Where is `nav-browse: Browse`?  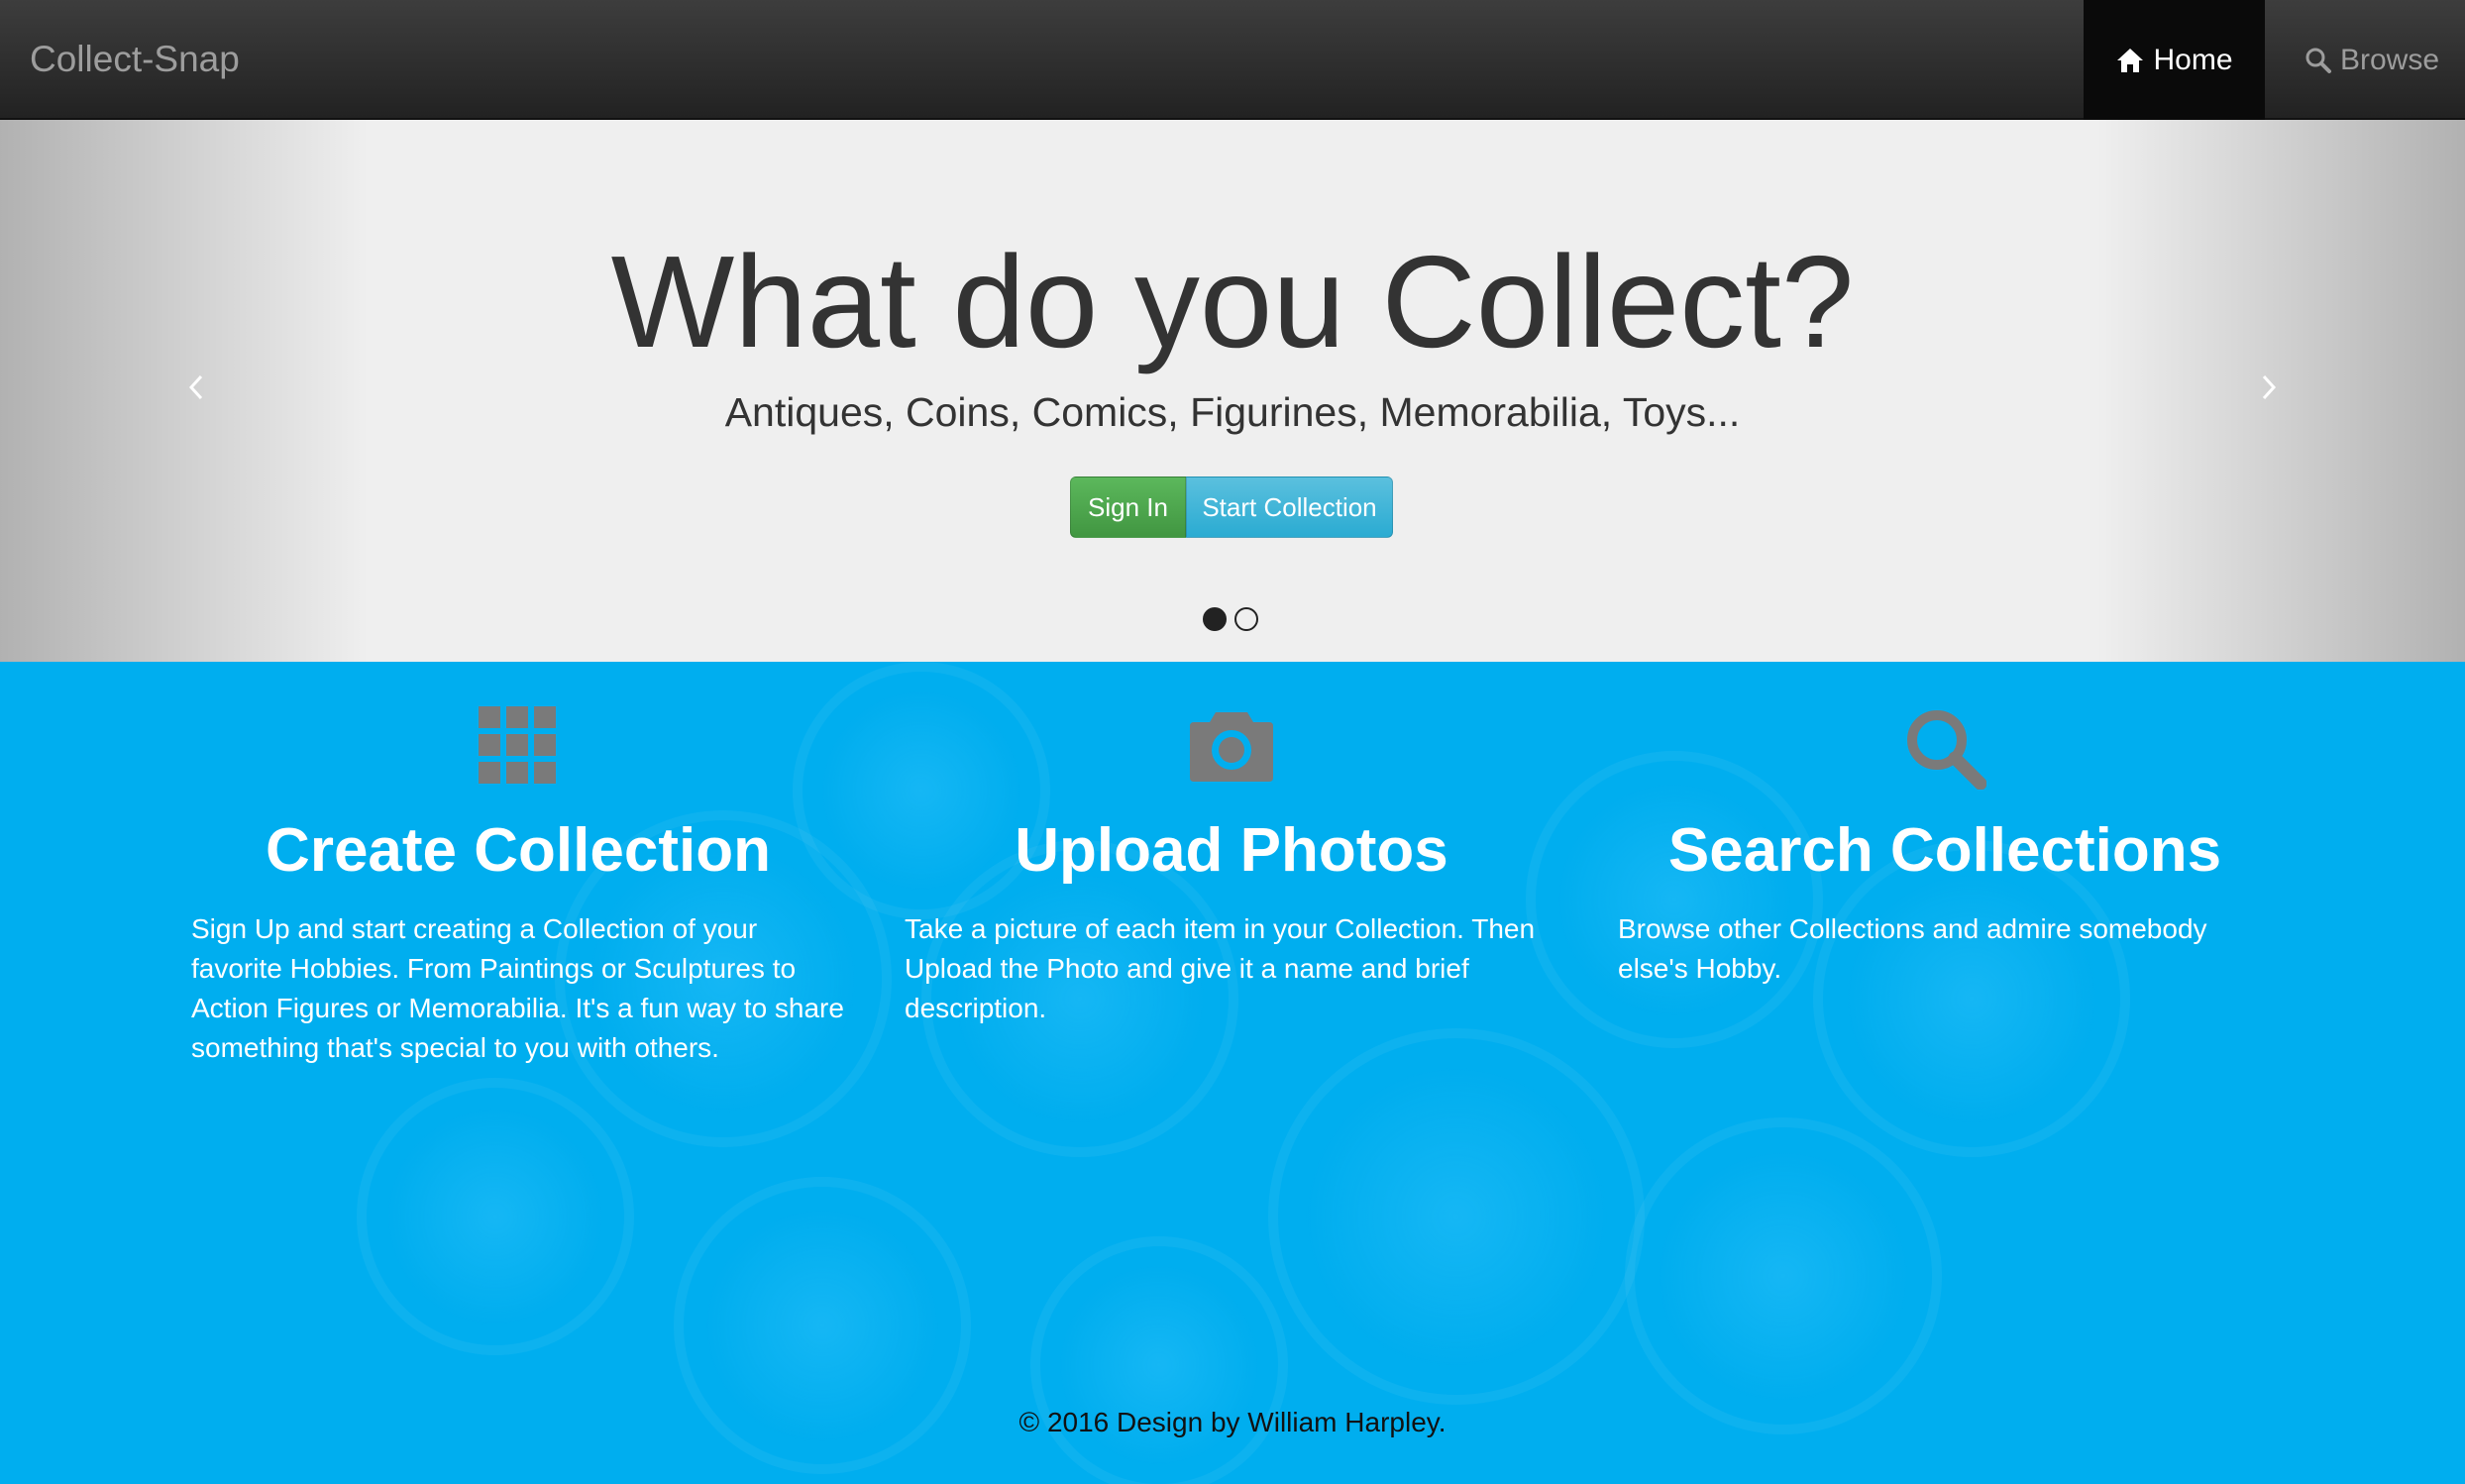 nav-browse: Browse is located at coordinates (2372, 60).